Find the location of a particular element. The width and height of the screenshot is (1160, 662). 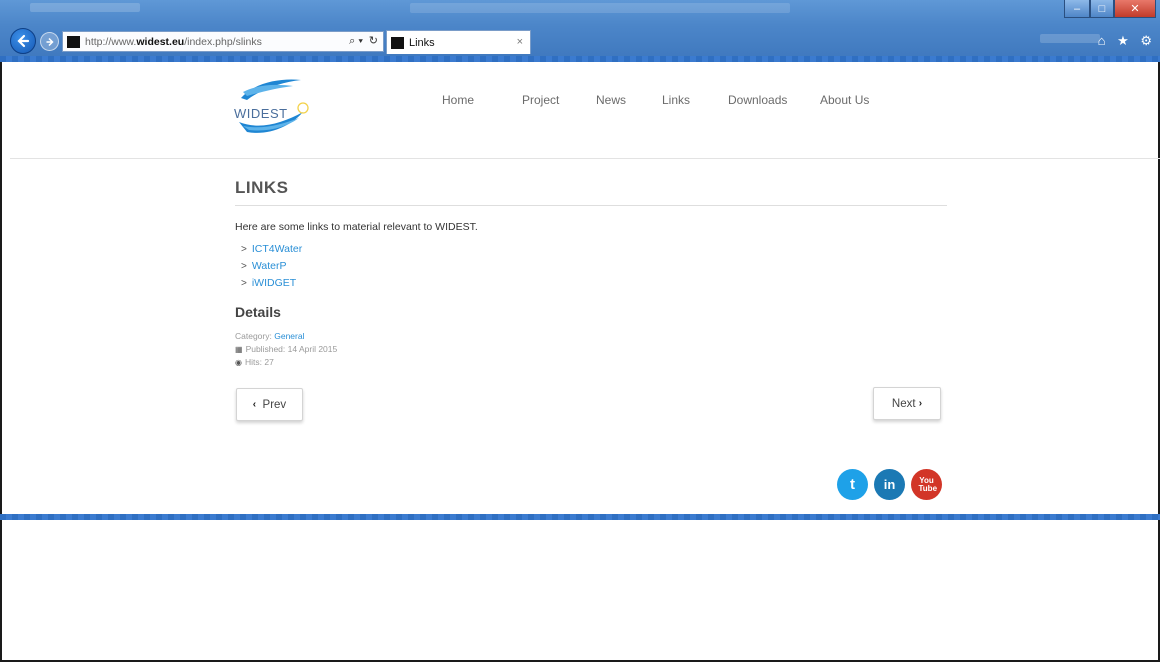

category-label: Category: is located at coordinates (253, 336).